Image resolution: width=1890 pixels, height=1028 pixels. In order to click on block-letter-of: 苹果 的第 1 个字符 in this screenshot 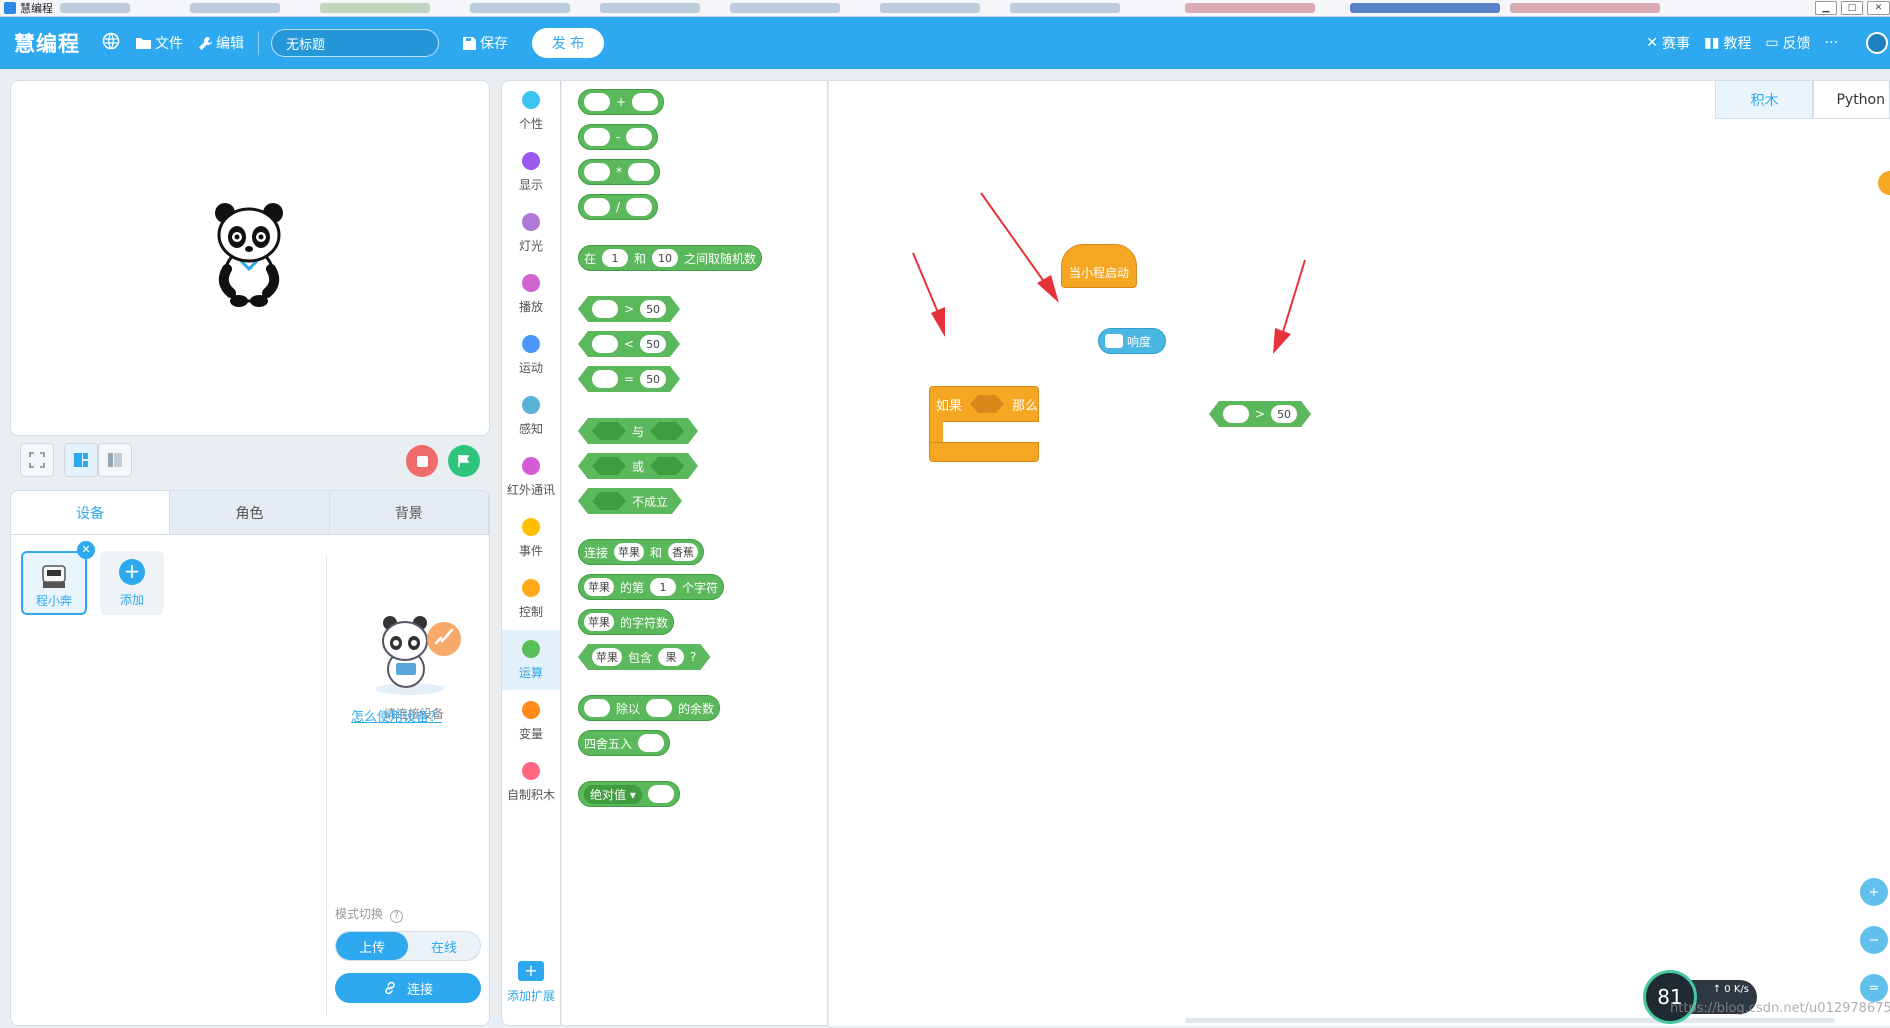, I will do `click(651, 587)`.